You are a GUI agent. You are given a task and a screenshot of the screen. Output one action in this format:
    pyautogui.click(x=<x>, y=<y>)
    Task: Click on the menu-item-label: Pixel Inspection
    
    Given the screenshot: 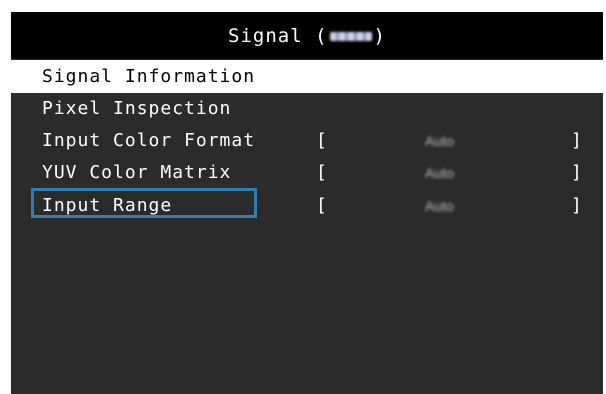 What is the action you would take?
    pyautogui.click(x=137, y=108)
    